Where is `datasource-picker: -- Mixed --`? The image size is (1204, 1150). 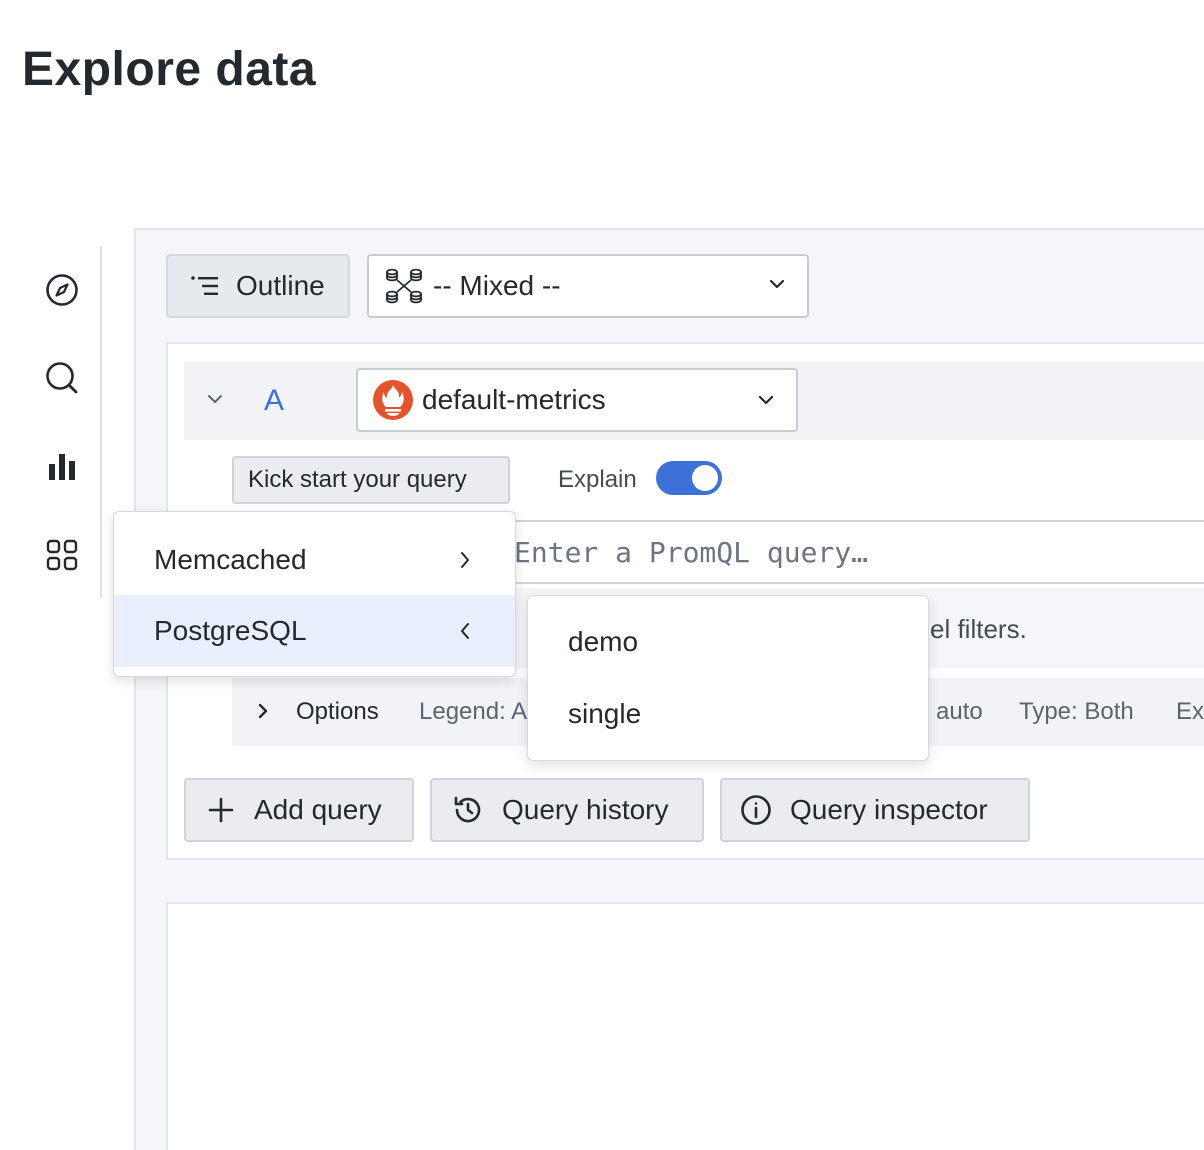 datasource-picker: -- Mixed -- is located at coordinates (588, 286).